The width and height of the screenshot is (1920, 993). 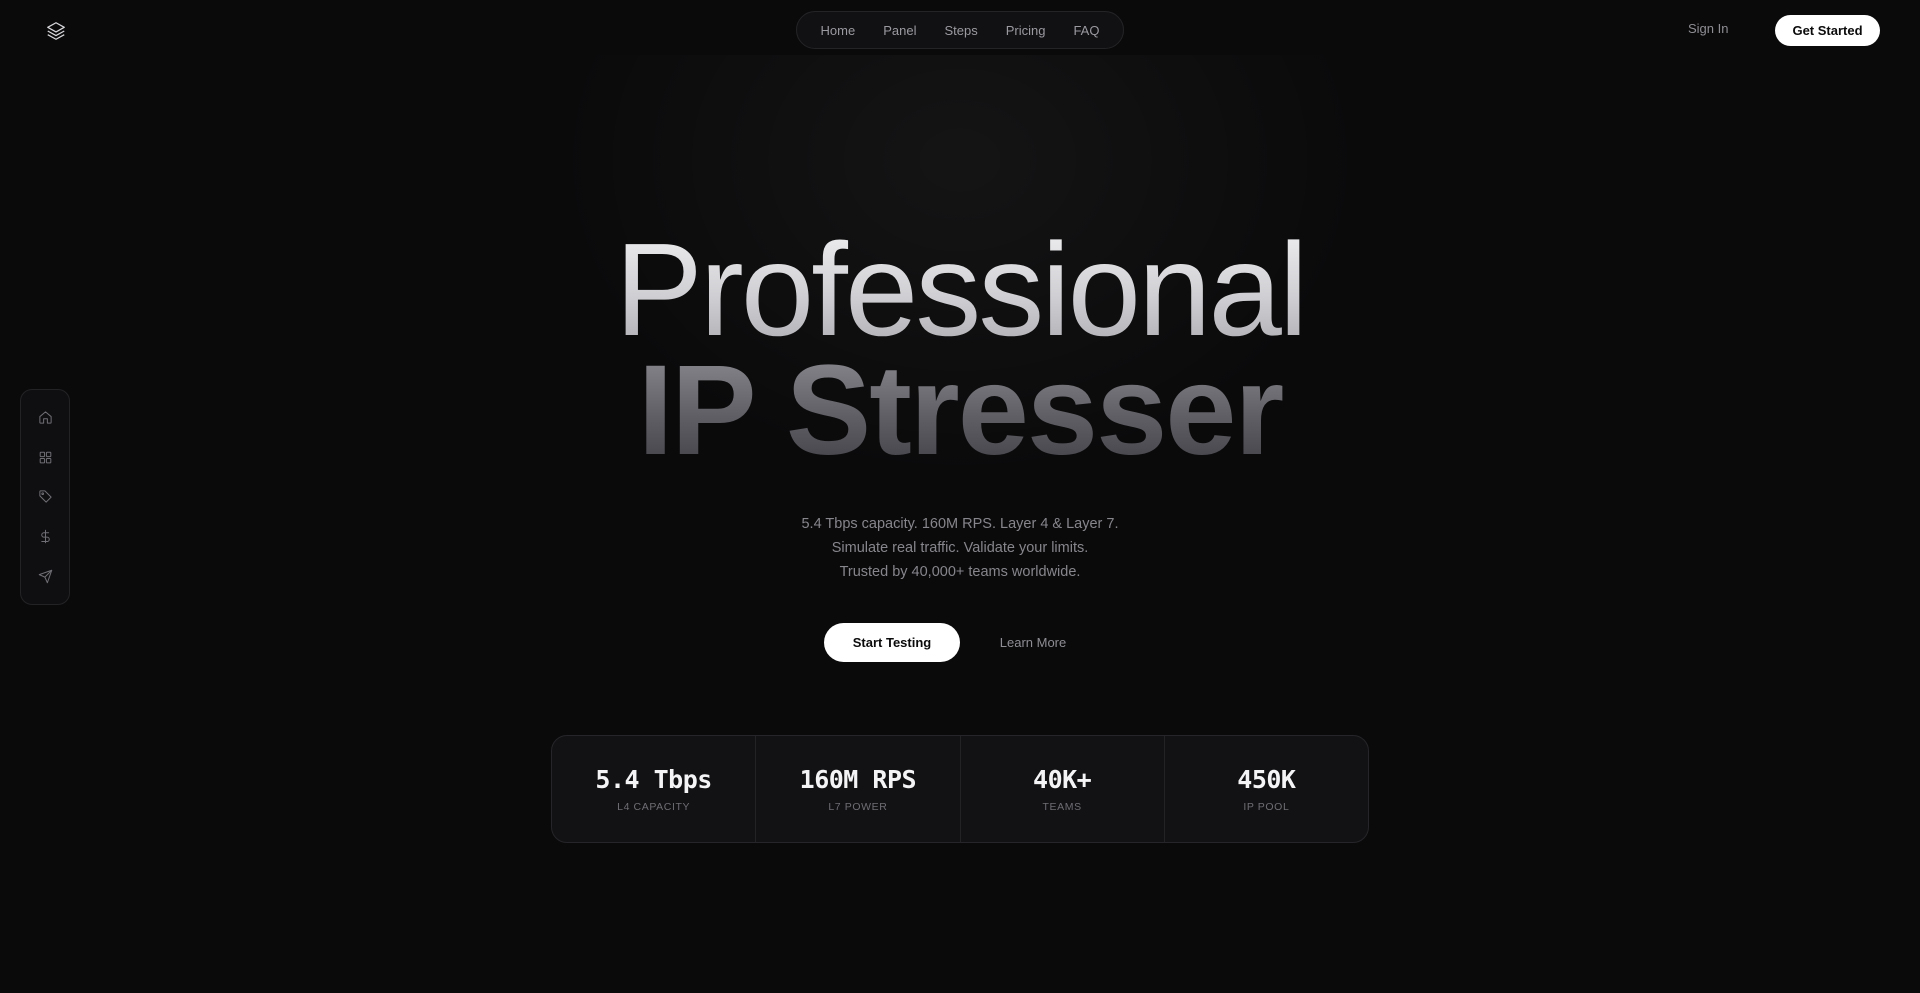 I want to click on nav-item-pricing: Pricing, so click(x=1026, y=30).